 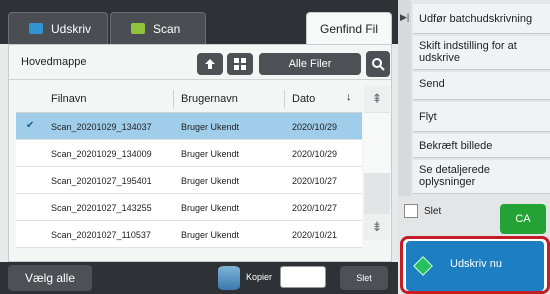 I want to click on scroll-down-button: ⇟, so click(x=377, y=227).